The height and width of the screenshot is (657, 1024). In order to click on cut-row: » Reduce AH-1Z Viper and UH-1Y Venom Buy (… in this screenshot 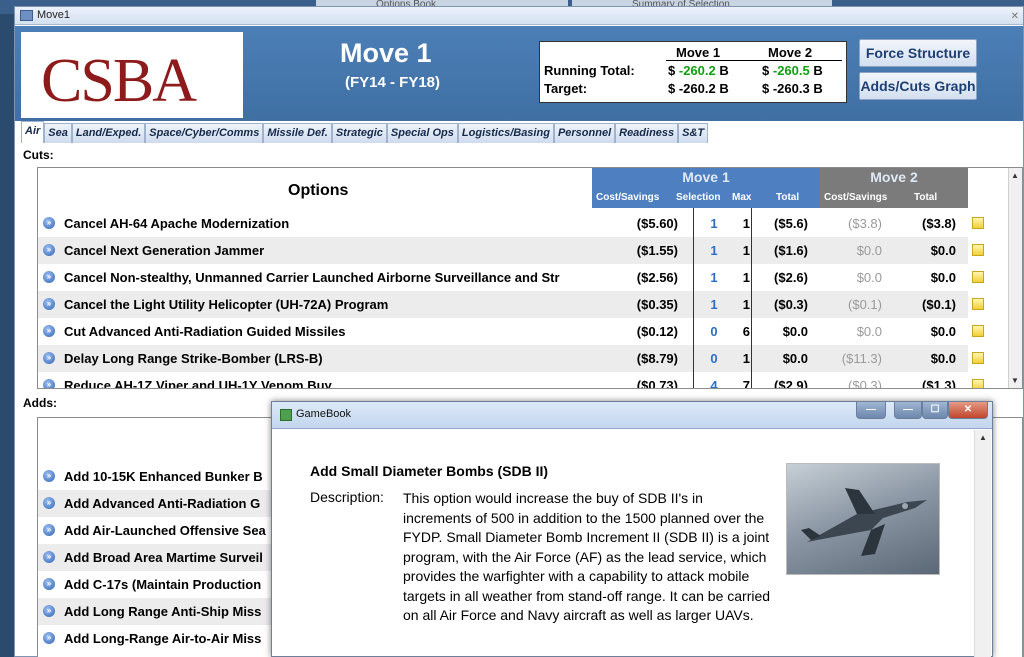, I will do `click(511, 380)`.